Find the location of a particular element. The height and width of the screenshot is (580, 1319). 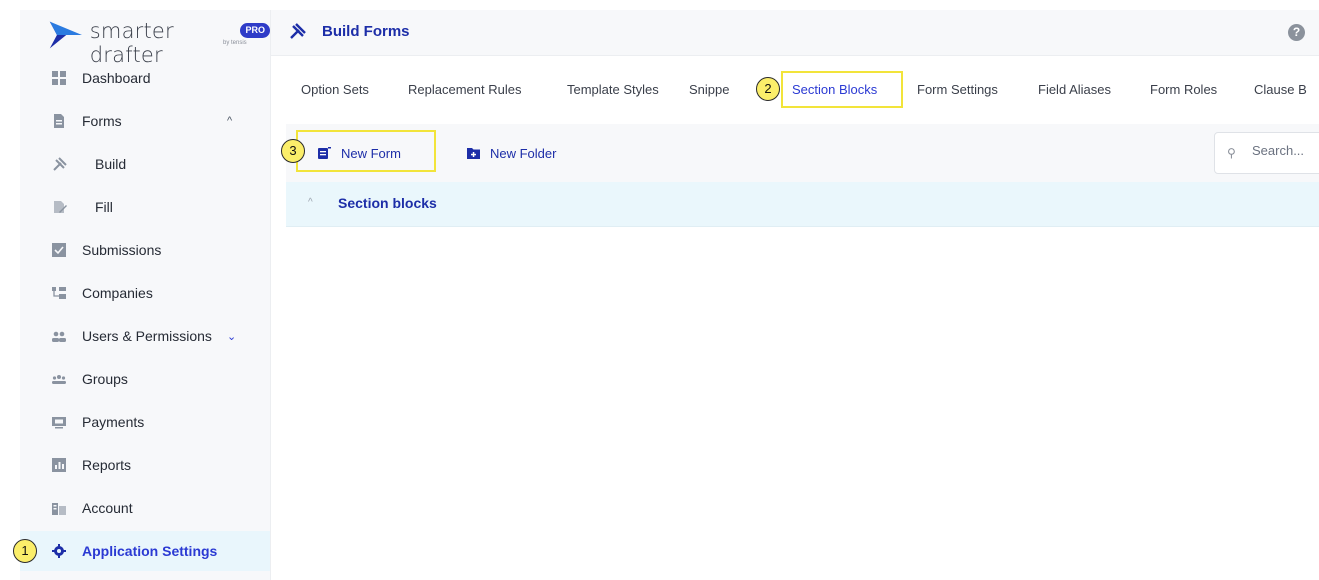

page-title: Build Forms is located at coordinates (366, 31).